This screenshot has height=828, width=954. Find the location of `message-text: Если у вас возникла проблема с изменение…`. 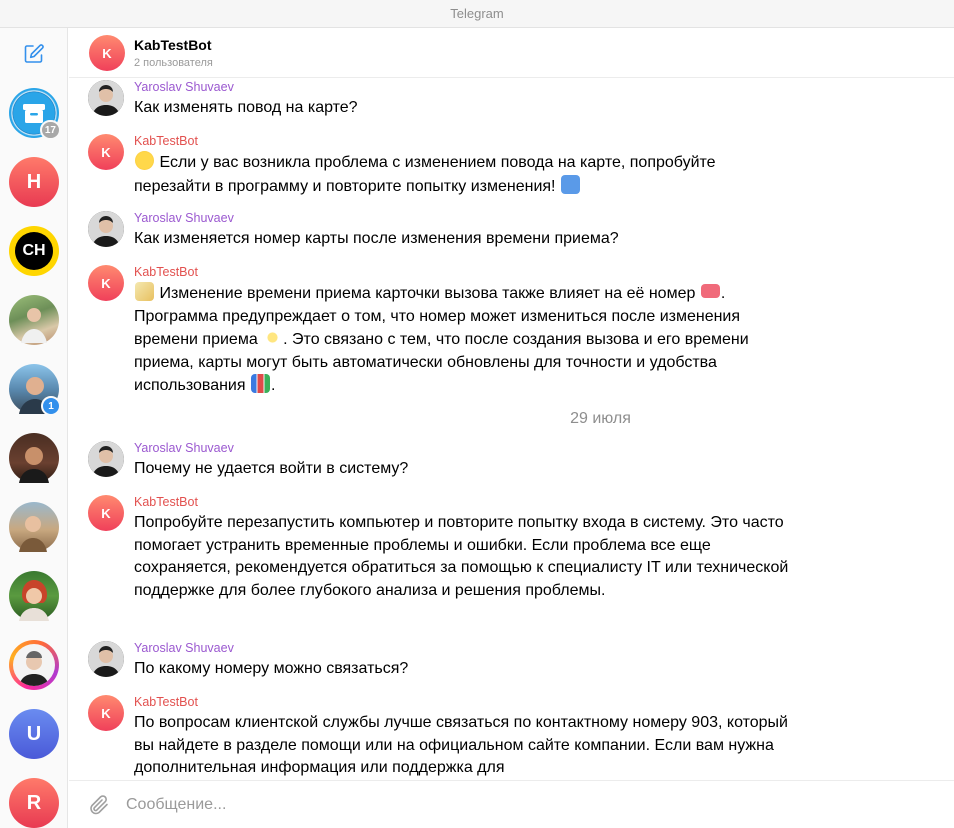

message-text: Если у вас возникла проблема с изменение… is located at coordinates (464, 174).